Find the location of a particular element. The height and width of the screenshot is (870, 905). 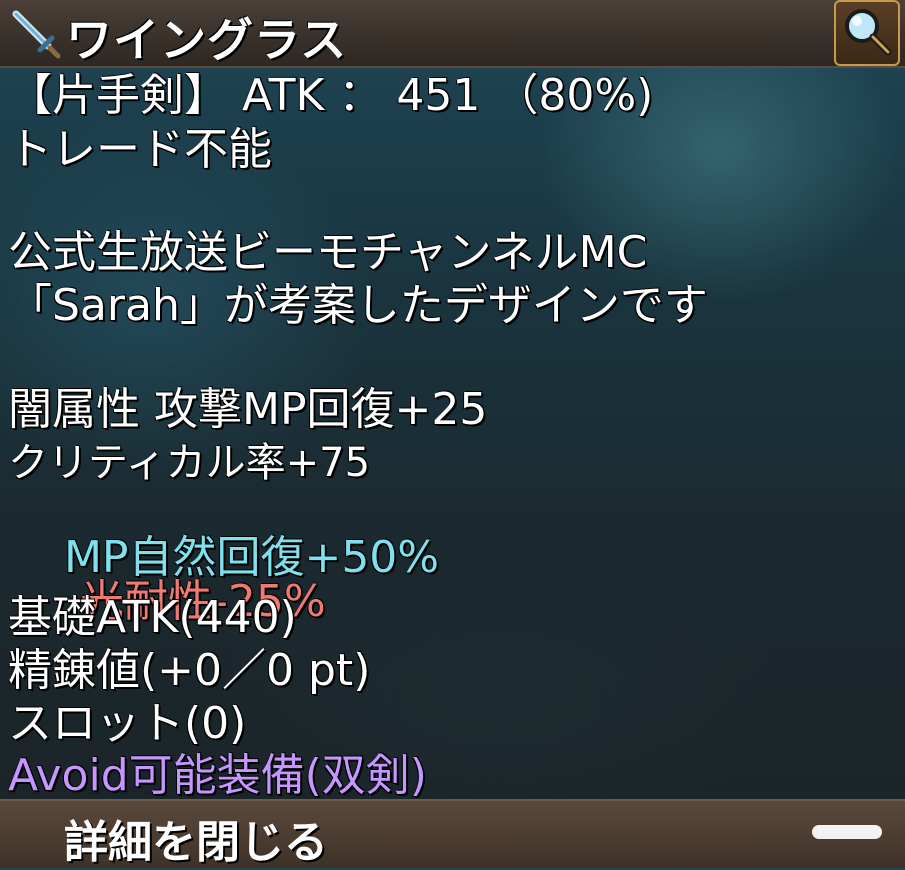

avoid-equipment: Avoid可能装備(双剣) is located at coordinates (217, 775).